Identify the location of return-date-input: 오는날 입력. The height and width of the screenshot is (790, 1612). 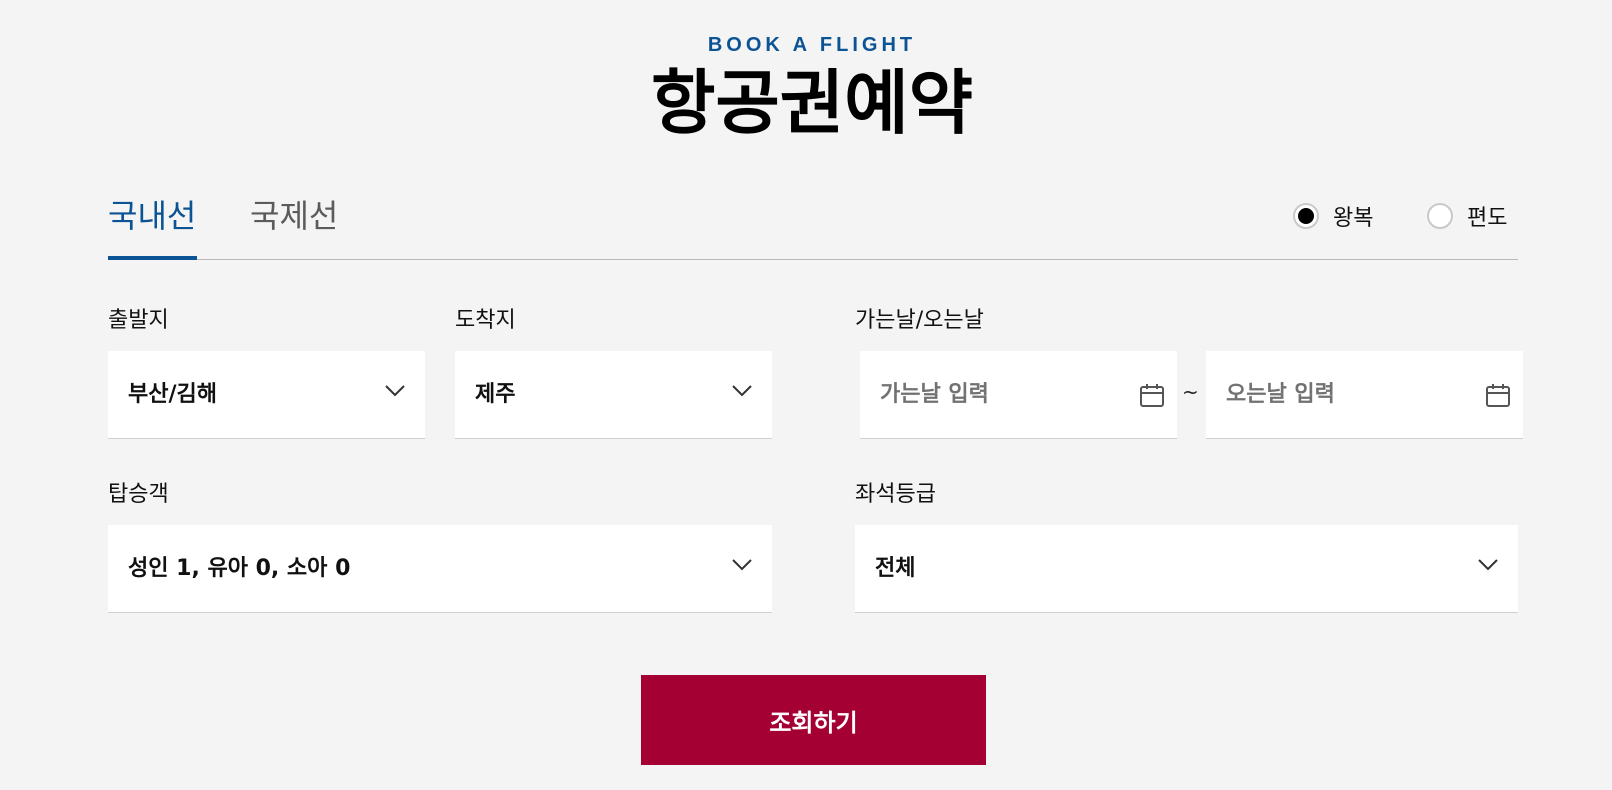
(1364, 395).